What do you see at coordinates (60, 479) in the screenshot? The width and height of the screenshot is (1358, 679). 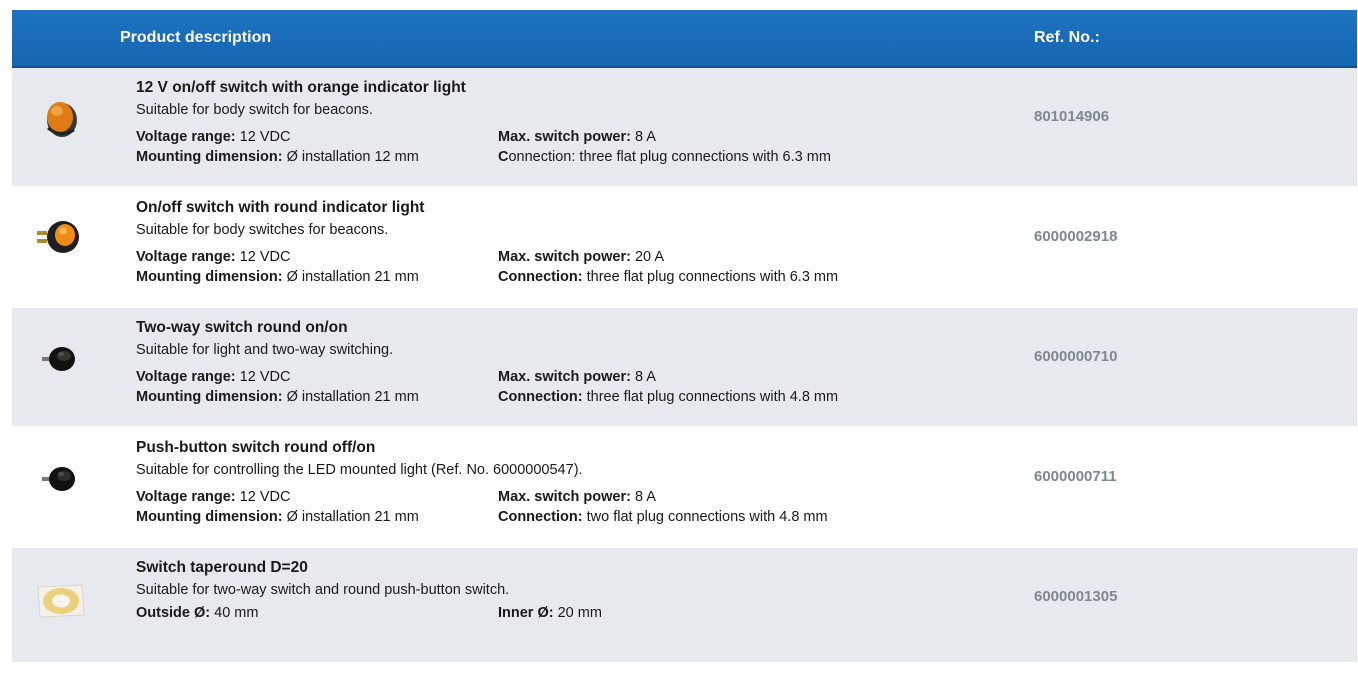 I see `black-push-button-icon` at bounding box center [60, 479].